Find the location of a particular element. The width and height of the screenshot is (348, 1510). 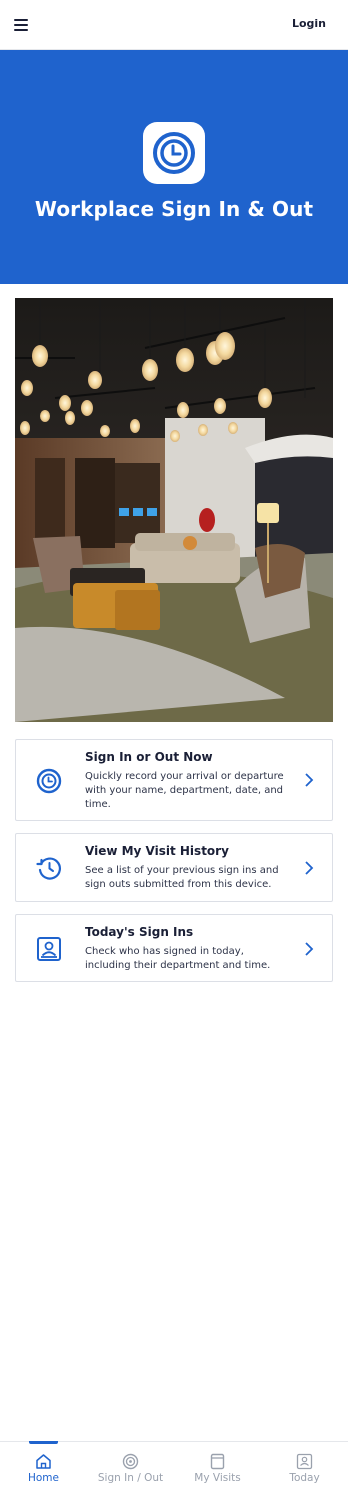

tab-today: Today is located at coordinates (304, 1476).